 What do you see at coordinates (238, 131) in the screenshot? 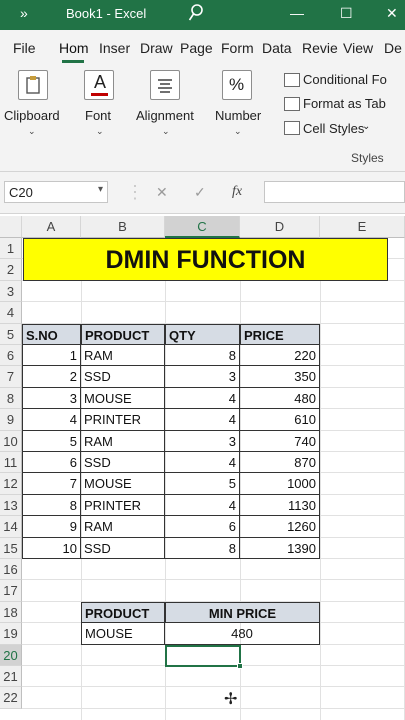
I see `number-chevron-icon: ⌄` at bounding box center [238, 131].